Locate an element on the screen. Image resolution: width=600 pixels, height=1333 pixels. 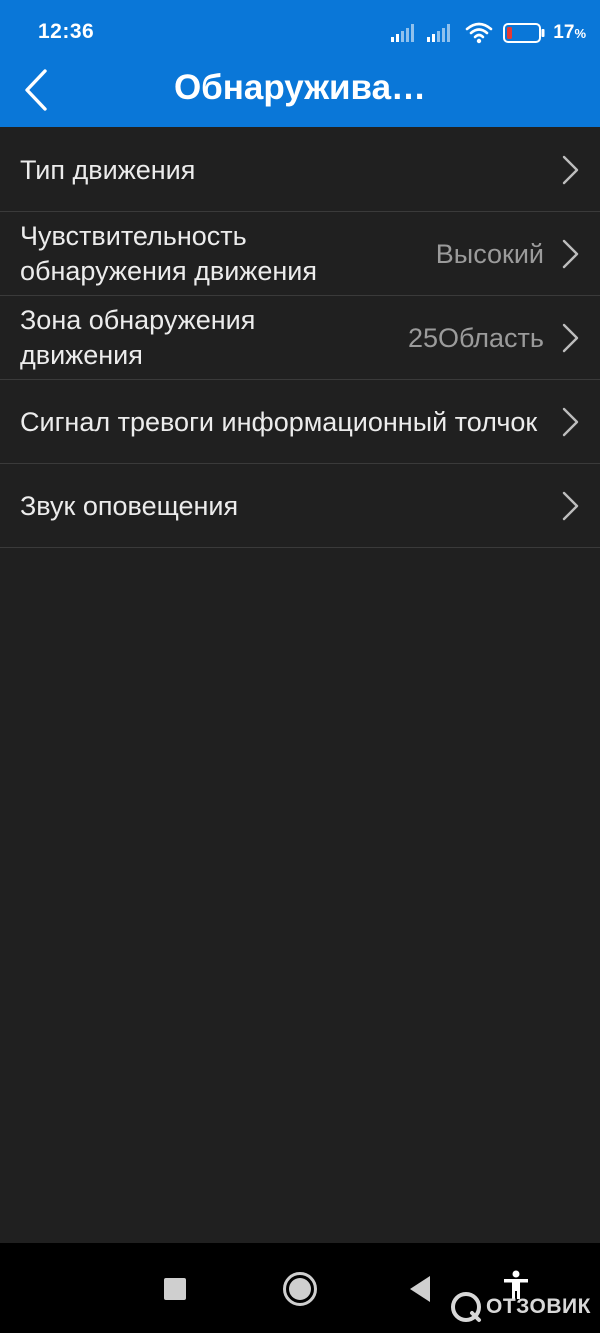
setting-row-alarm-push: Сигнал тревоги информационный толчок is located at coordinates (300, 422).